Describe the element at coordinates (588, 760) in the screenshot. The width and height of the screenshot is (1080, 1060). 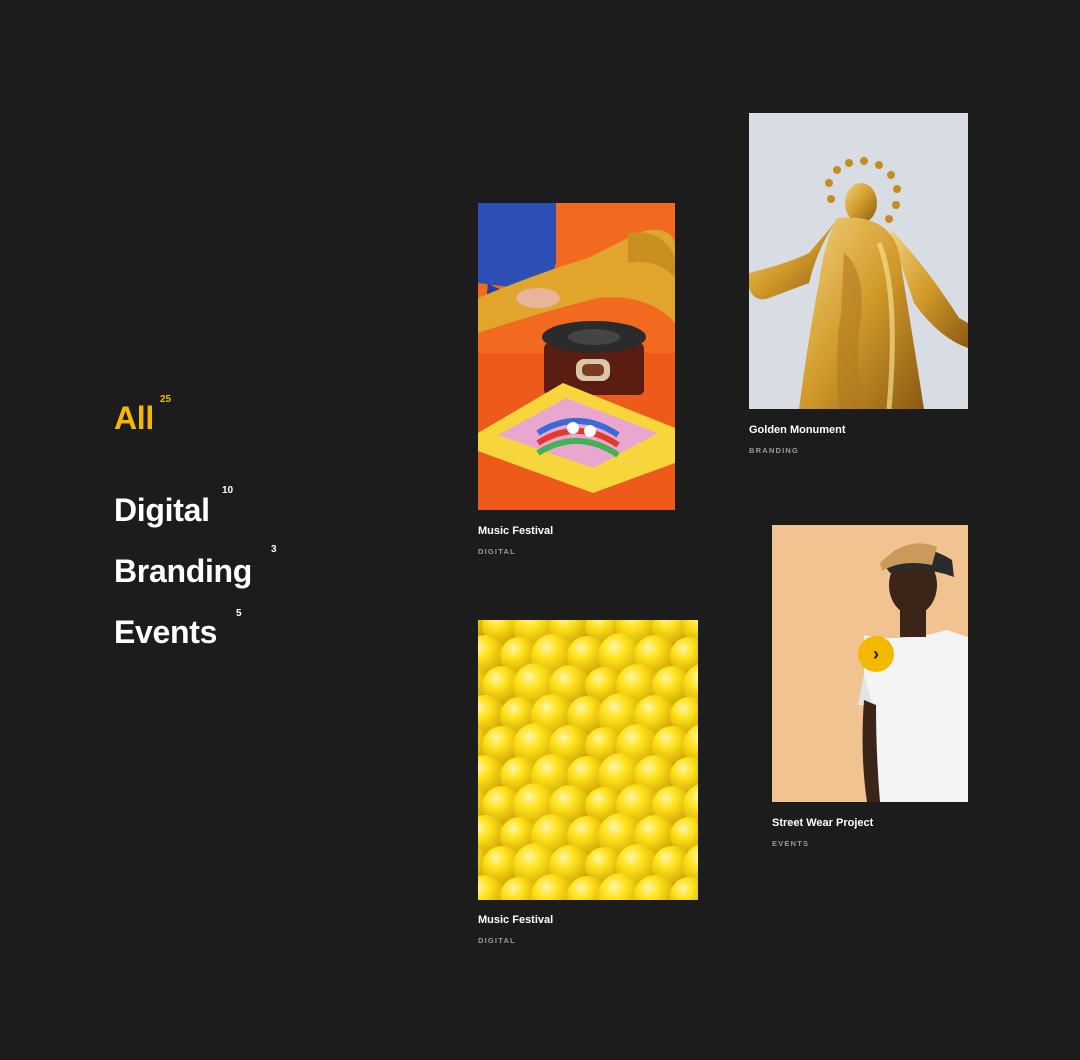
I see `yellow-balls-photo` at that location.